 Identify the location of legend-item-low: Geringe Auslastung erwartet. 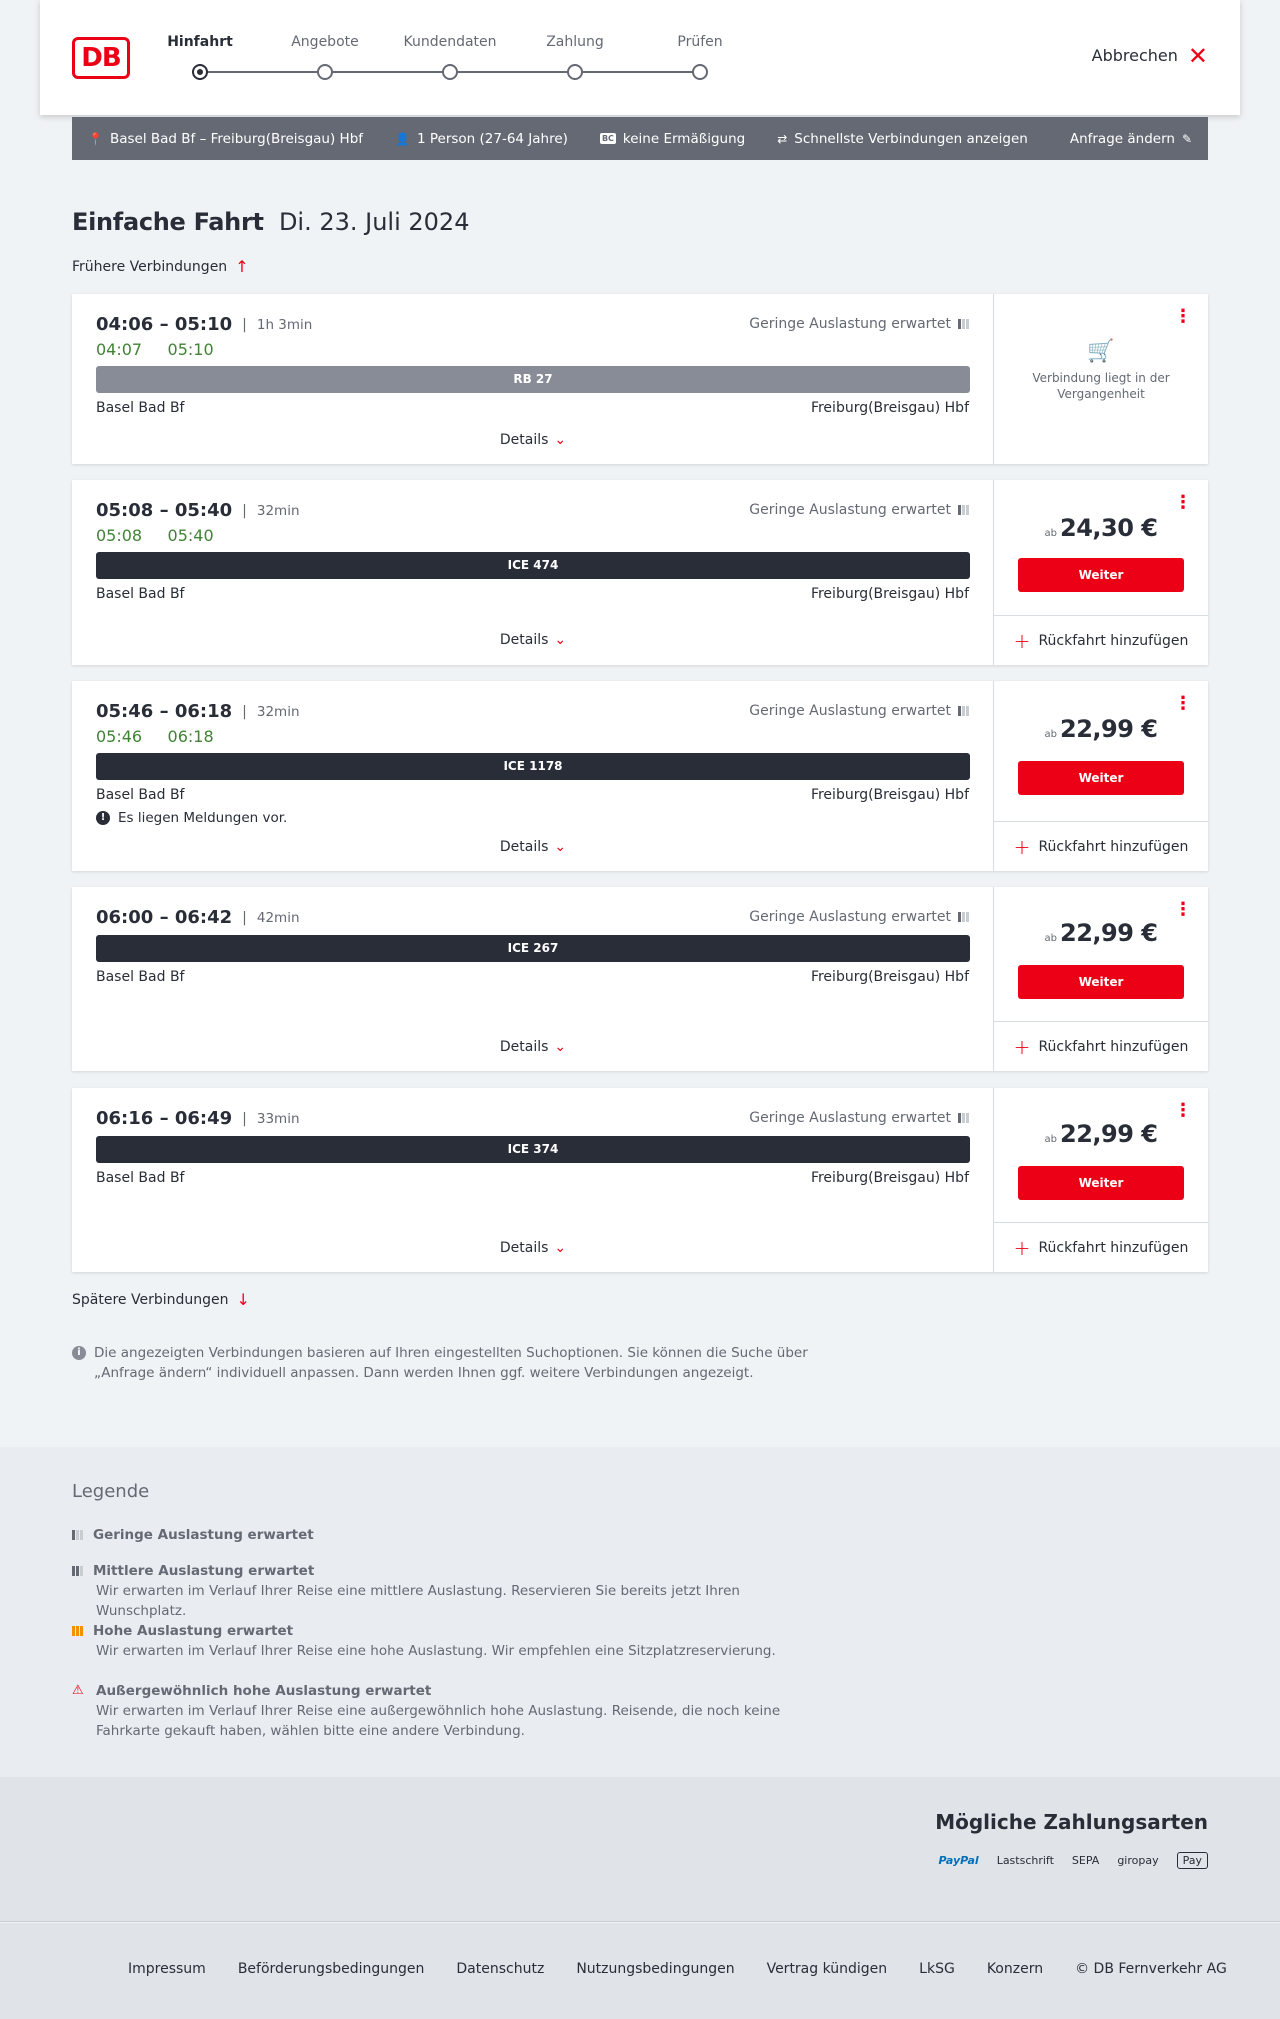
(193, 1535).